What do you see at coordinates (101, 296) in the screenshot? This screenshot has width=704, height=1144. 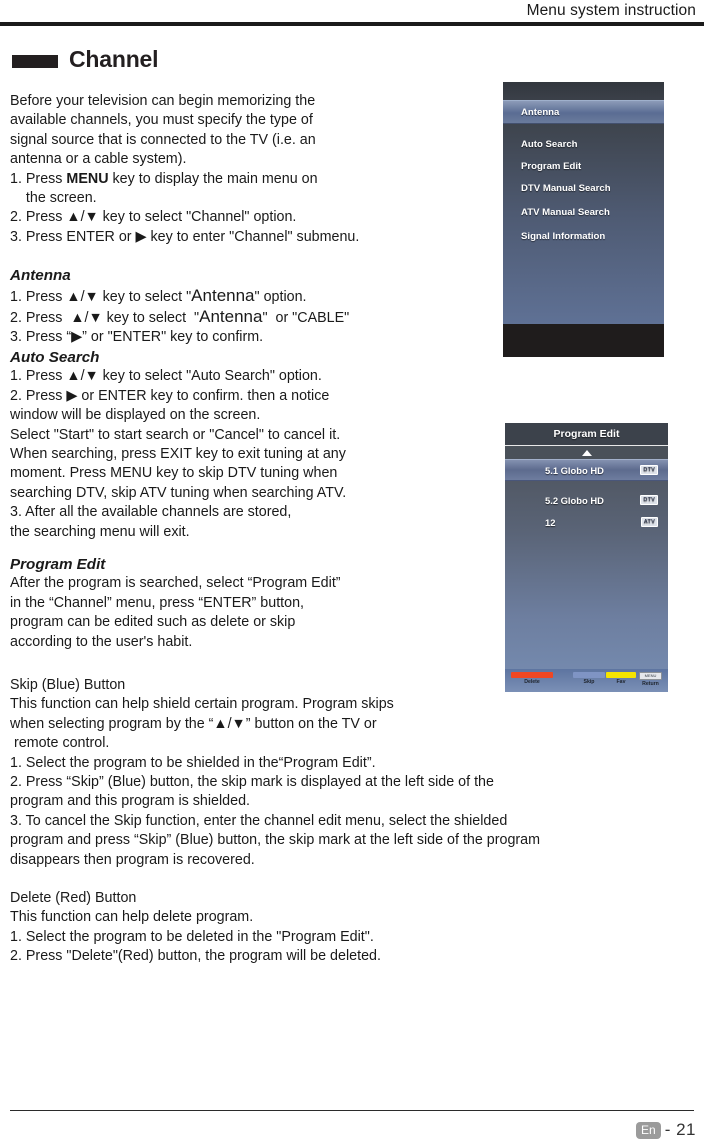 I see `antenna-step-1-prefix: 1. Press ▲/▼ key to select "` at bounding box center [101, 296].